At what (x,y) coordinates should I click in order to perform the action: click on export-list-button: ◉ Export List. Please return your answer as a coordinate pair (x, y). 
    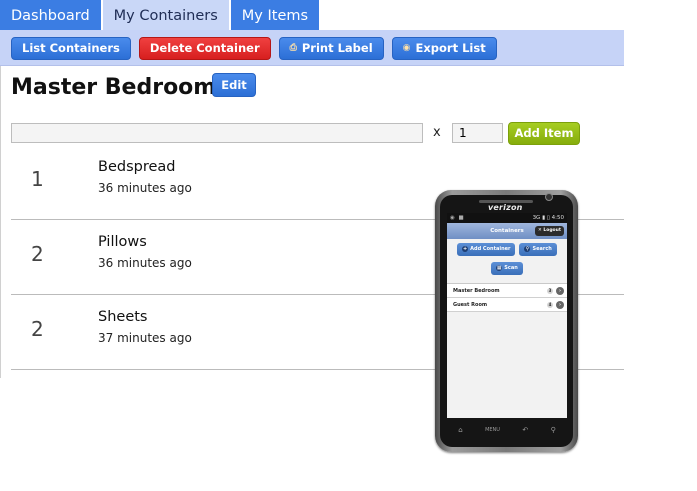
    Looking at the image, I should click on (444, 48).